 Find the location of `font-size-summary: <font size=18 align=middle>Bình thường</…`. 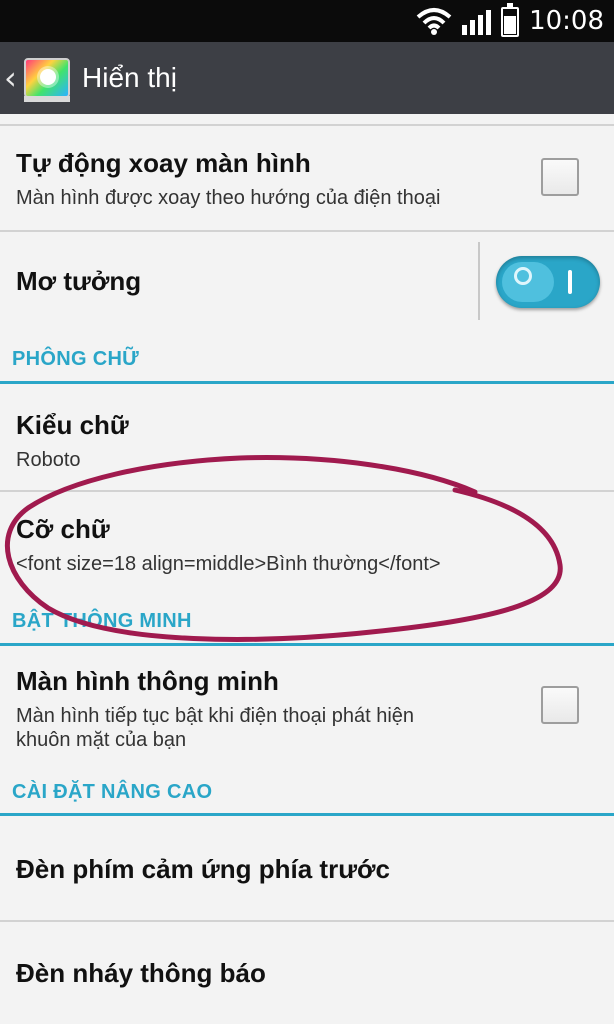

font-size-summary: <font size=18 align=middle>Bình thường</… is located at coordinates (228, 564).